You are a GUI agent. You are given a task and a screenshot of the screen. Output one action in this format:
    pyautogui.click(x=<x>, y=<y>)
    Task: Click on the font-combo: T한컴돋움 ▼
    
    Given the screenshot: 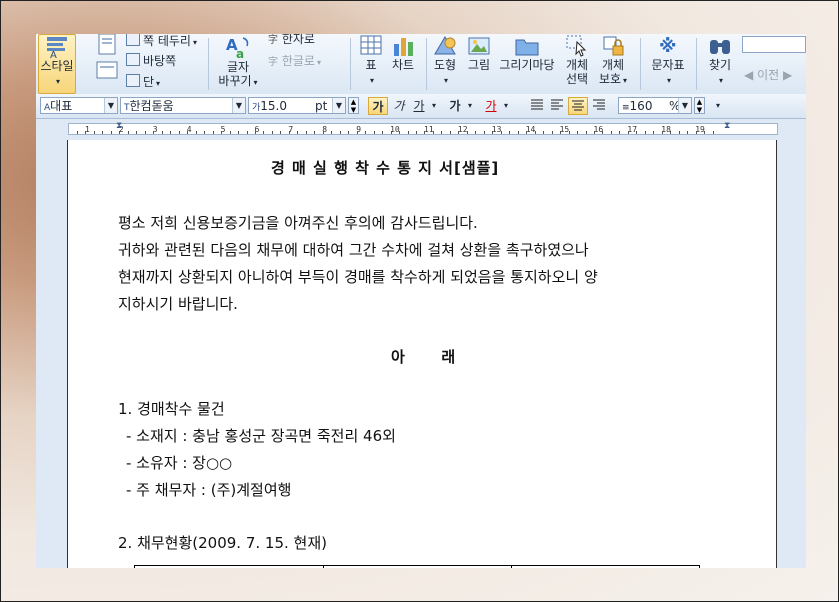 What is the action you would take?
    pyautogui.click(x=183, y=105)
    